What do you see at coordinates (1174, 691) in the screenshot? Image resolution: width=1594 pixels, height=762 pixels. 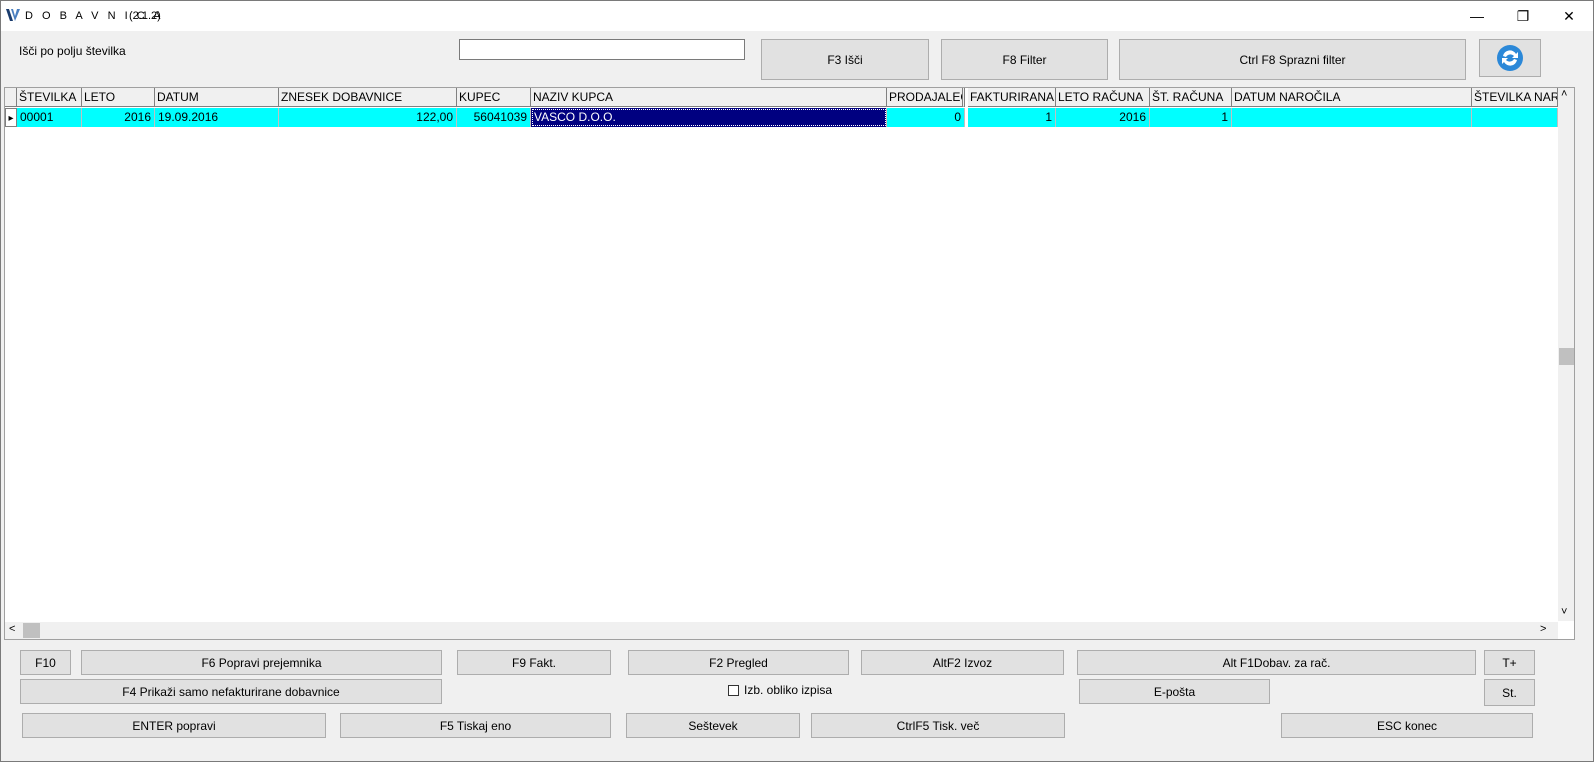 I see `email-button: E-pošta` at bounding box center [1174, 691].